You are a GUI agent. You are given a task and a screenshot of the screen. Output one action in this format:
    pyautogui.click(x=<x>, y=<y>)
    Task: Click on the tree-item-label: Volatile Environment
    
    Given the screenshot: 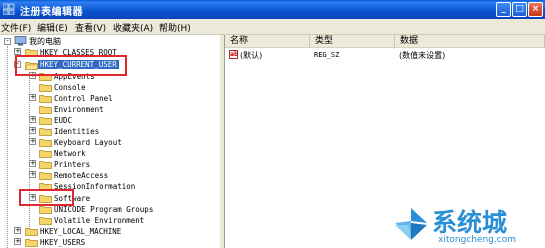 What is the action you would take?
    pyautogui.click(x=99, y=220)
    